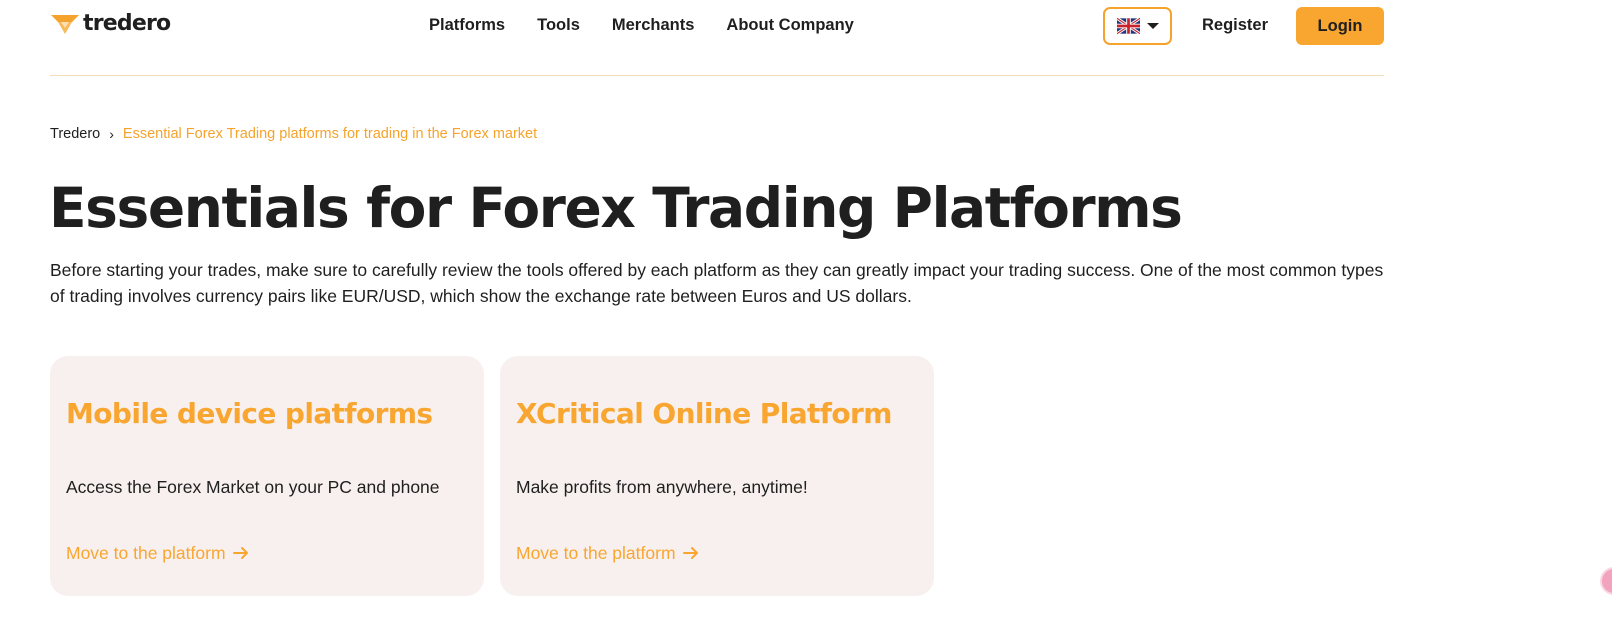 This screenshot has height=625, width=1612. I want to click on language-selector, so click(1137, 26).